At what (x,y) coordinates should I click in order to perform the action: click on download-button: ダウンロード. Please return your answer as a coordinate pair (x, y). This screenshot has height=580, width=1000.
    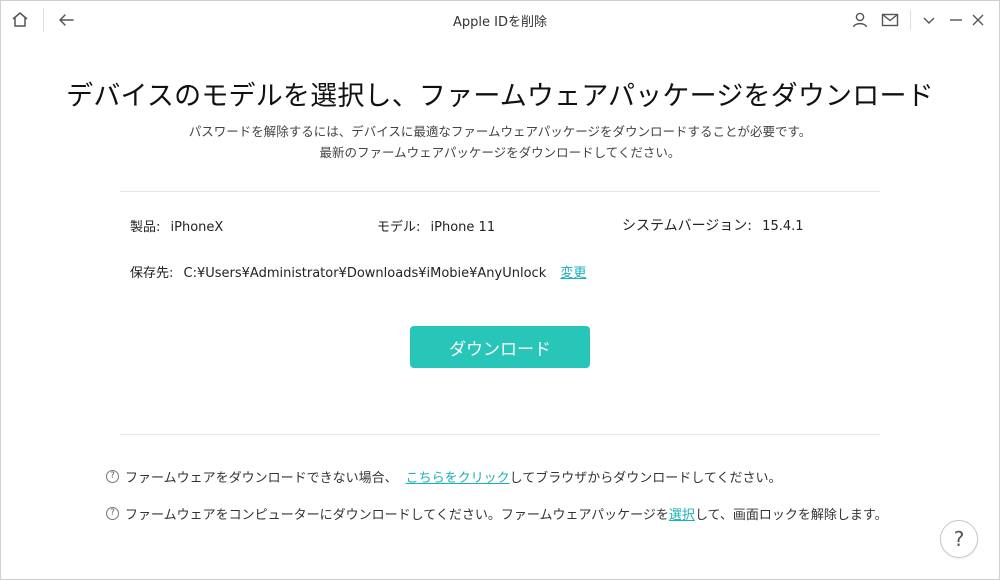
    Looking at the image, I should click on (500, 347).